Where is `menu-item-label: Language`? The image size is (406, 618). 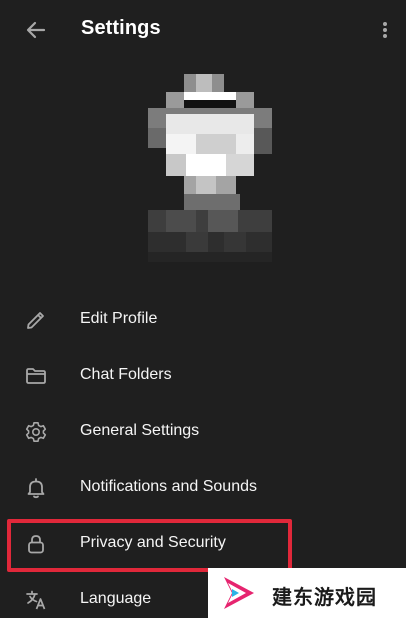
menu-item-label: Language is located at coordinates (116, 598).